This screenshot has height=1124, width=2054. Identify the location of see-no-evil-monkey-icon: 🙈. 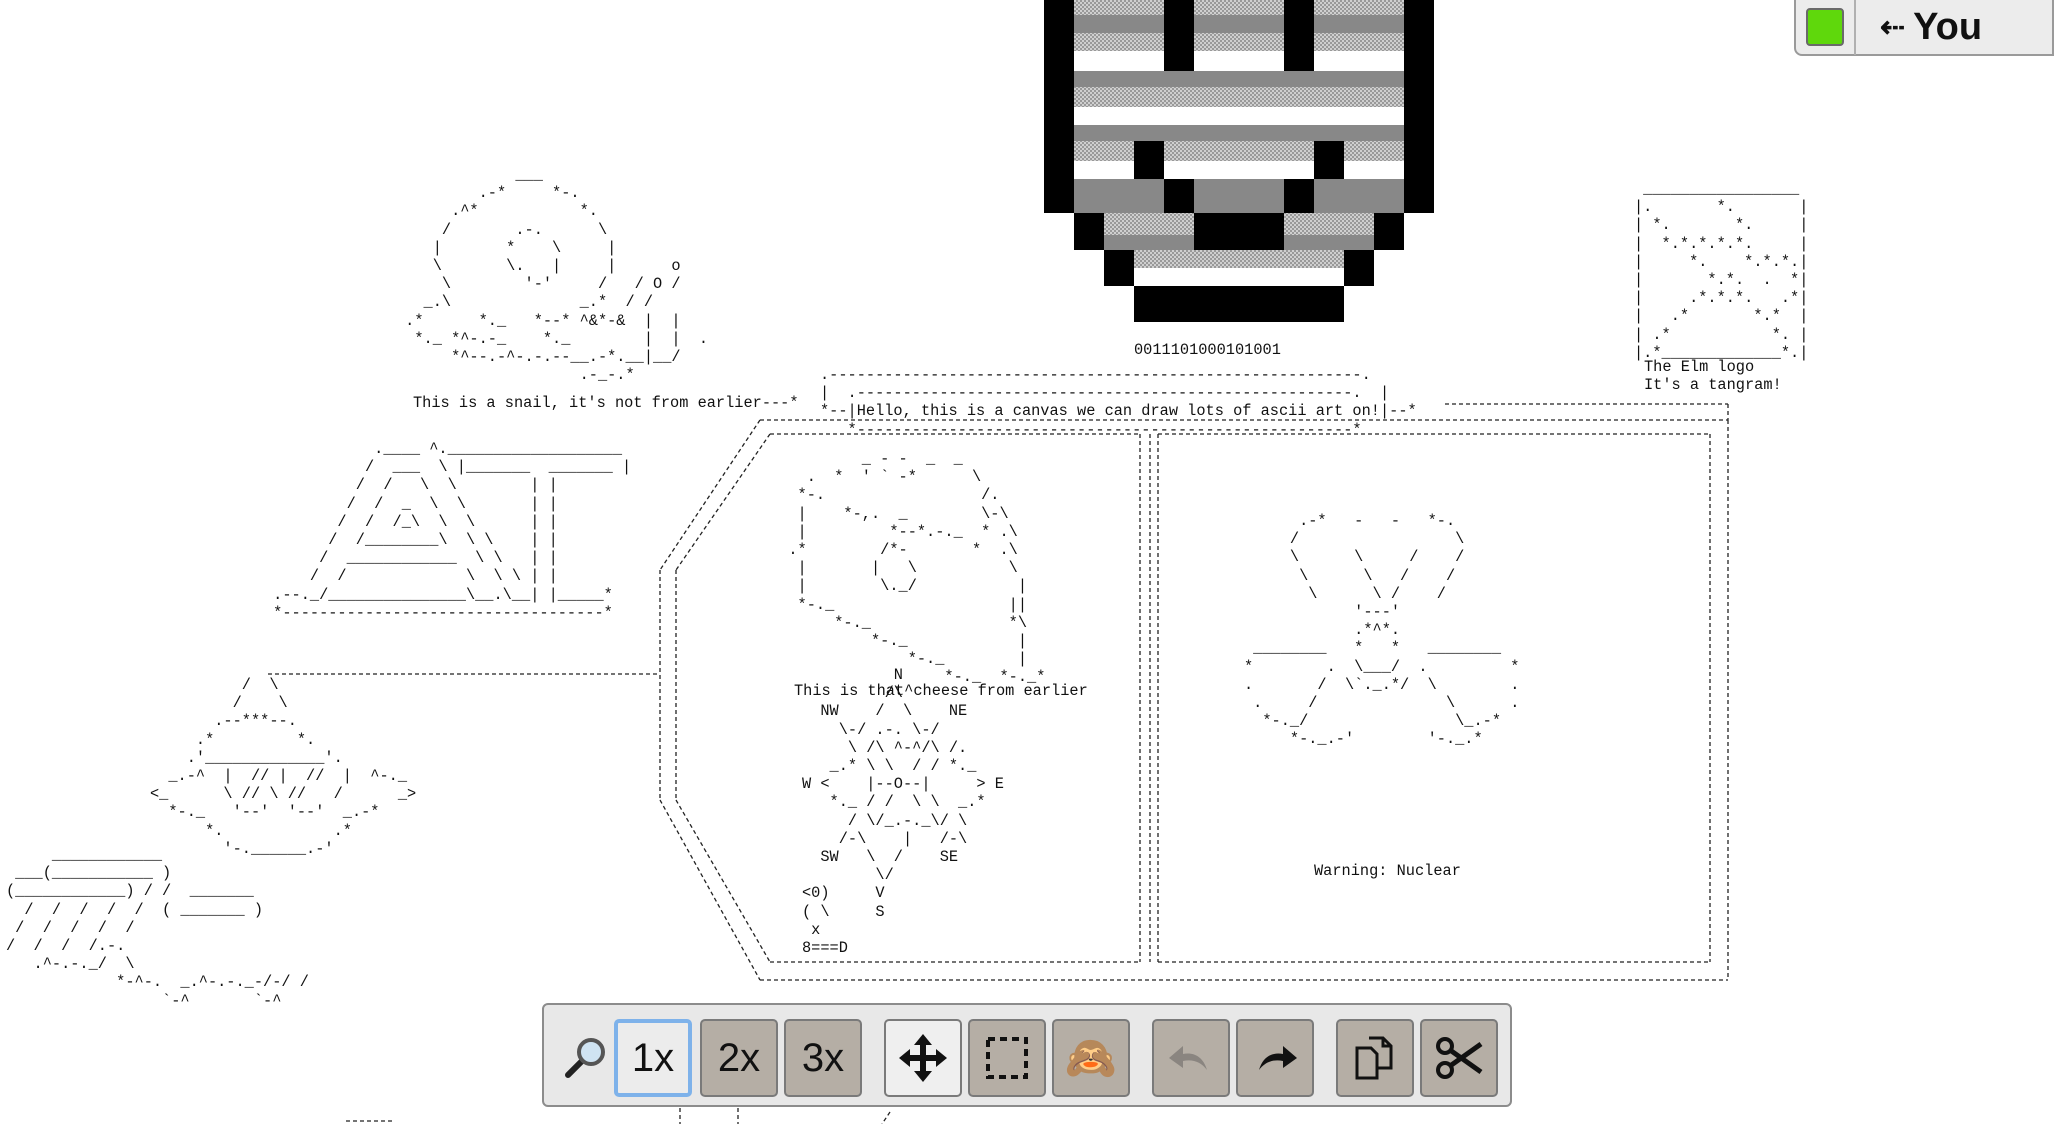
(1091, 1057).